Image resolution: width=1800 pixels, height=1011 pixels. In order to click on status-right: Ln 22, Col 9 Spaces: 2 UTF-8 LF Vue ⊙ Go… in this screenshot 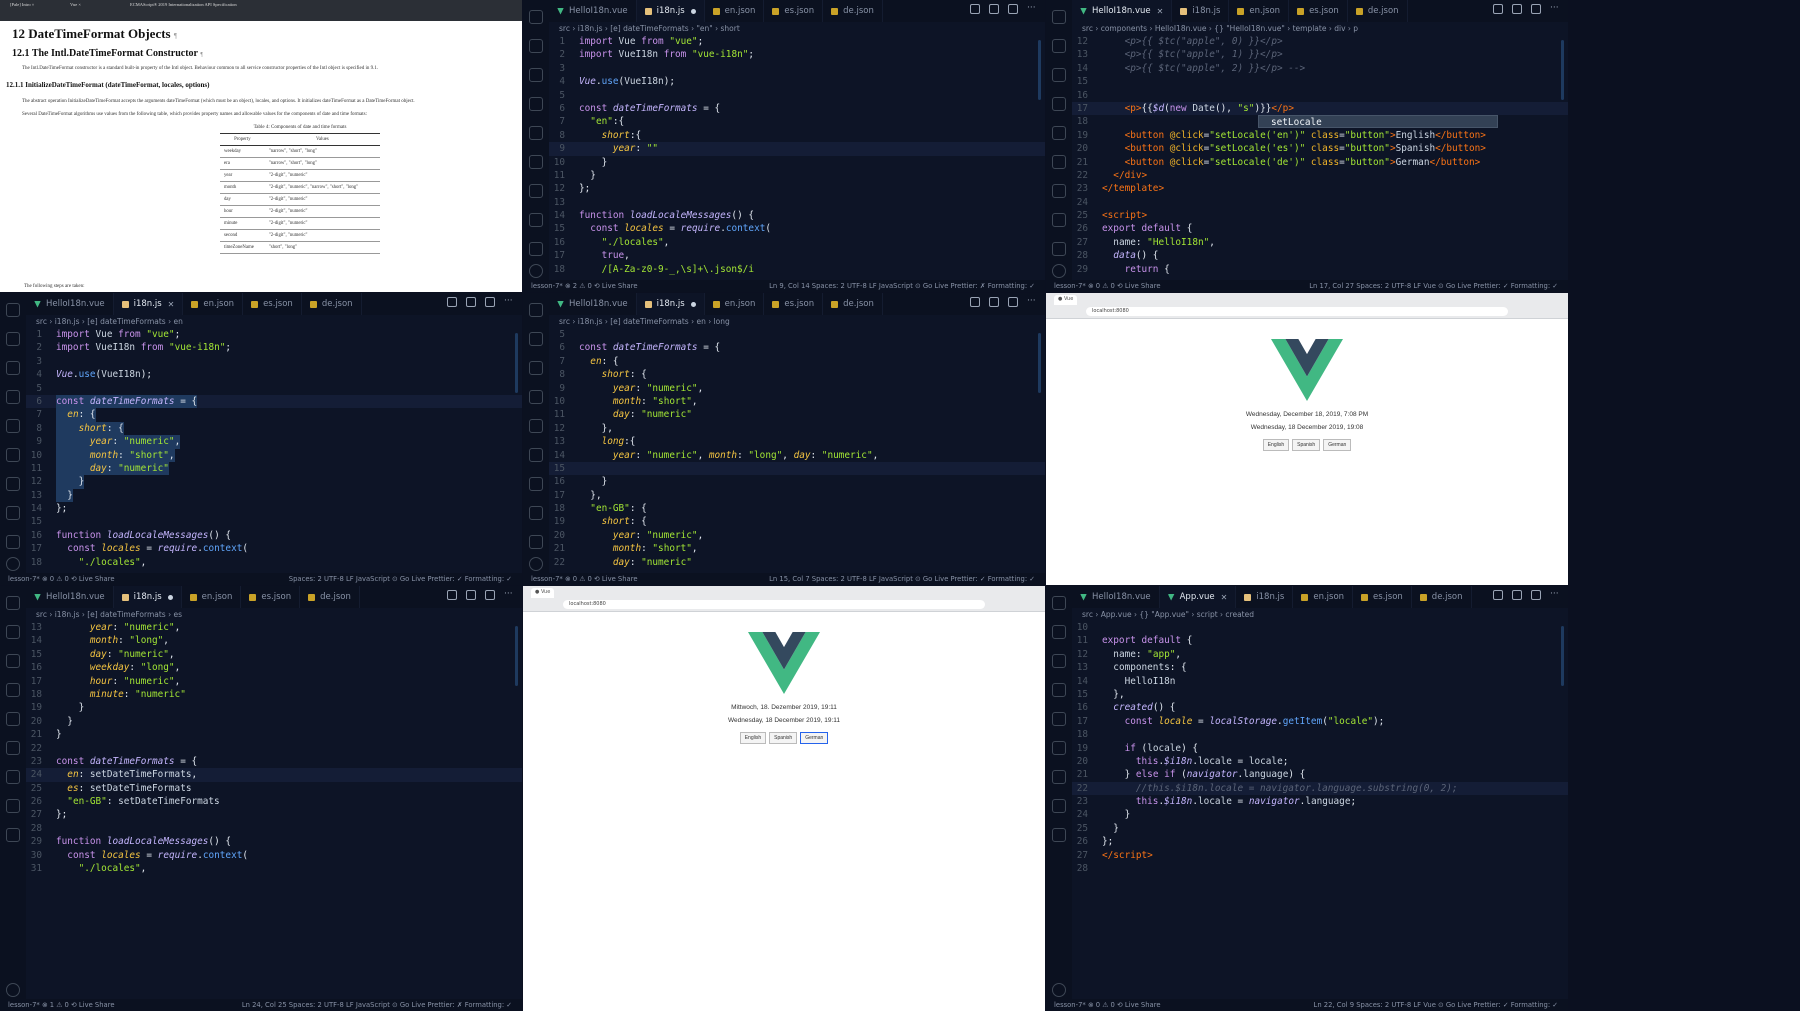, I will do `click(1441, 1005)`.